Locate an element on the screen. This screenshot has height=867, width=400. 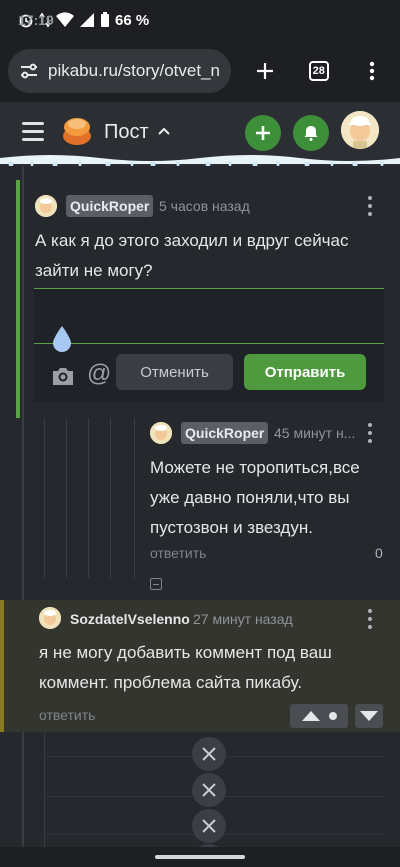
comment-time: 5 часов назад is located at coordinates (204, 206).